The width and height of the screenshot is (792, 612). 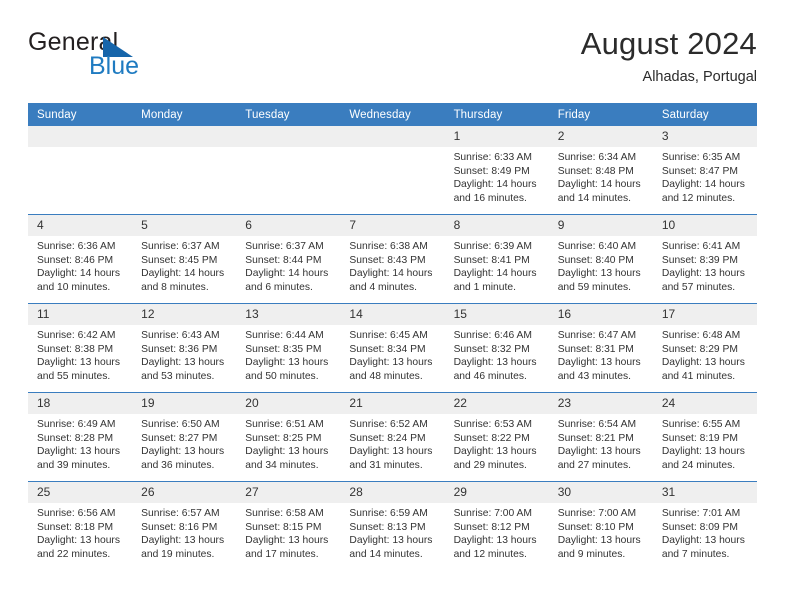 What do you see at coordinates (288, 114) in the screenshot?
I see `weekday-header-tuesday: Tuesday` at bounding box center [288, 114].